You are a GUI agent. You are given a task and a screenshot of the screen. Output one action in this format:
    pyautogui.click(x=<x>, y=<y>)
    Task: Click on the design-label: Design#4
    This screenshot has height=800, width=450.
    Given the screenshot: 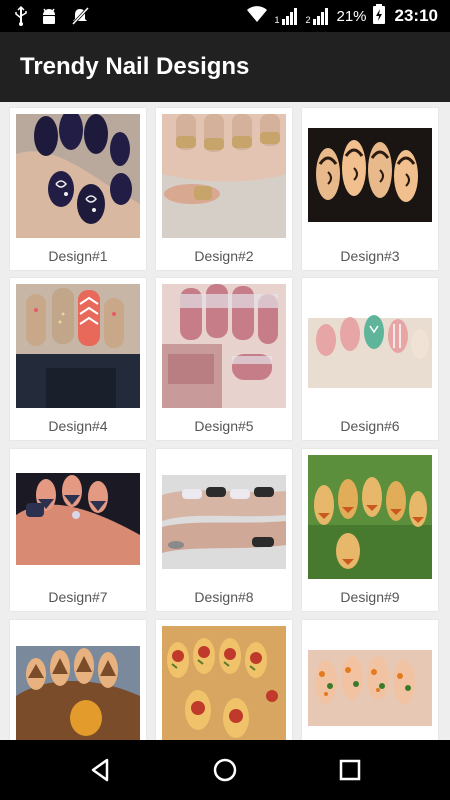 What is the action you would take?
    pyautogui.click(x=78, y=426)
    